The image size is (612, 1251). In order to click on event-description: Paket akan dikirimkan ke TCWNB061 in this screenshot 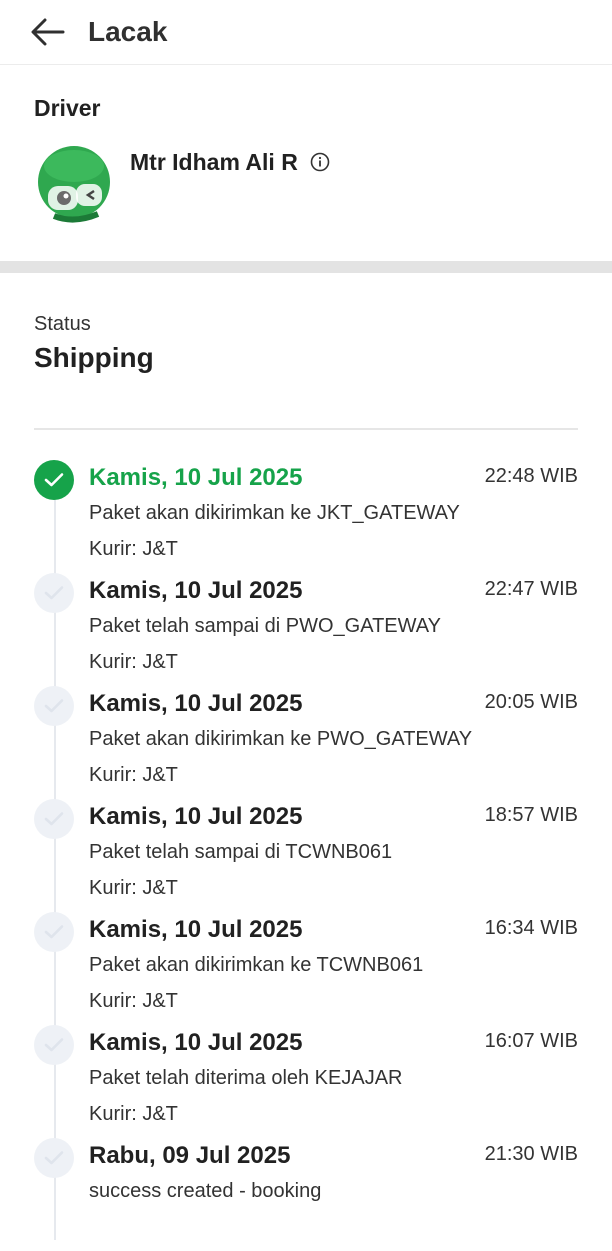, I will do `click(256, 965)`.